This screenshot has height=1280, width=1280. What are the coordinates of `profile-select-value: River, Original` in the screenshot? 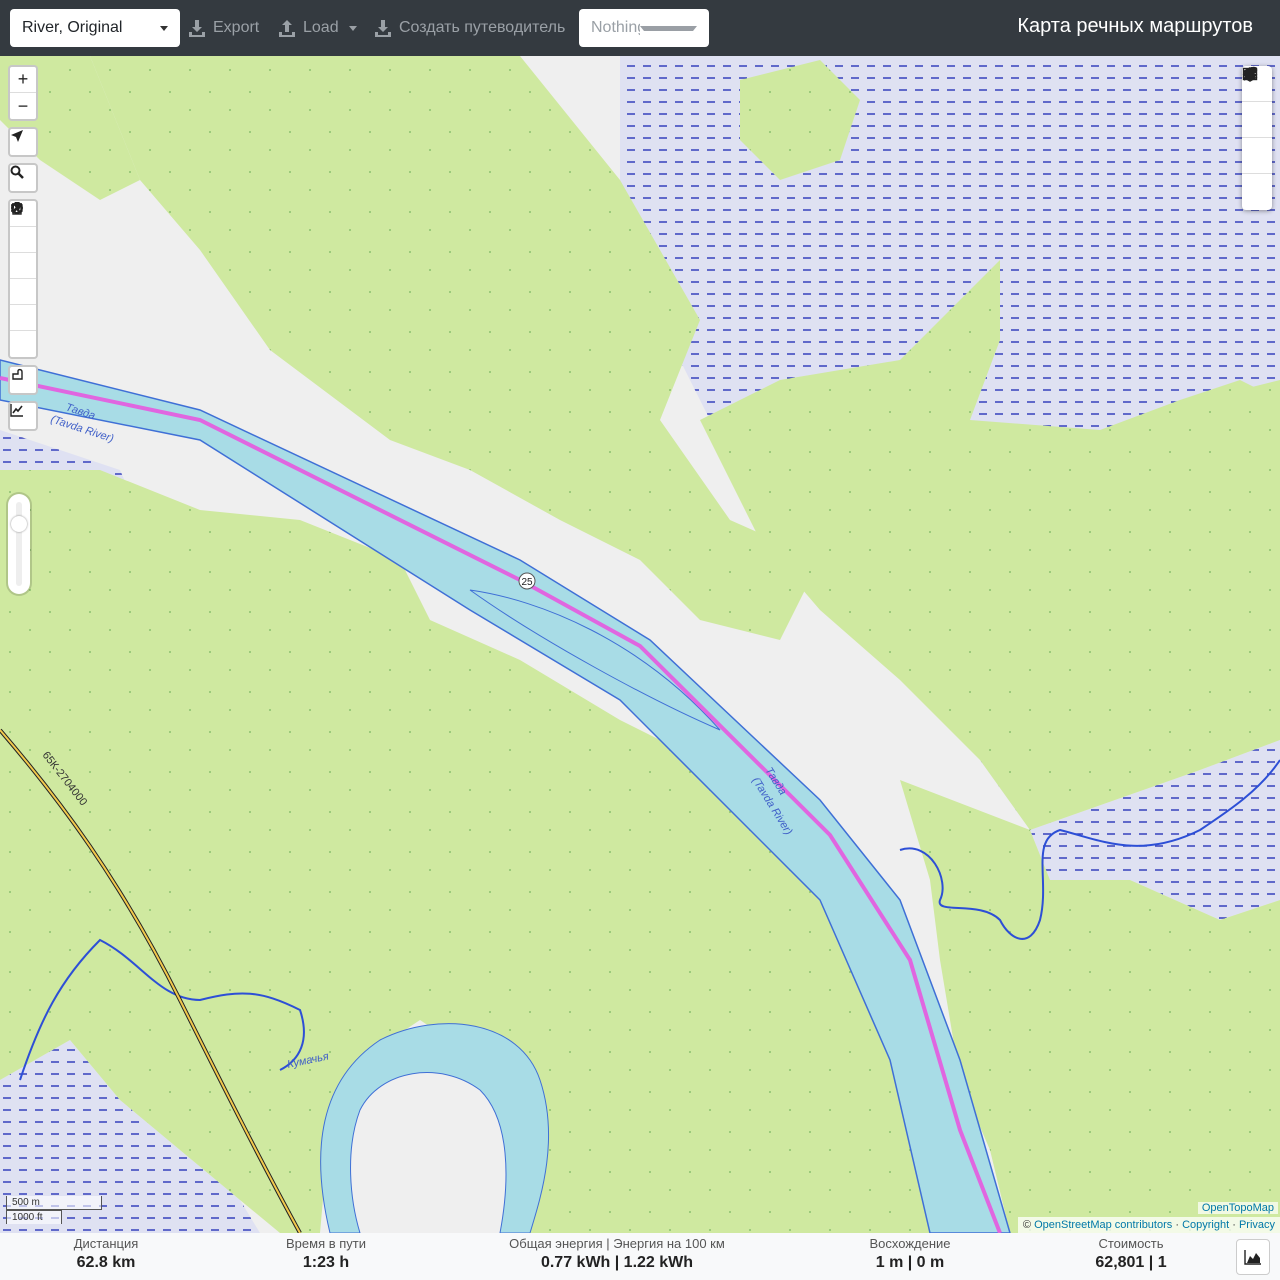 It's located at (72, 27).